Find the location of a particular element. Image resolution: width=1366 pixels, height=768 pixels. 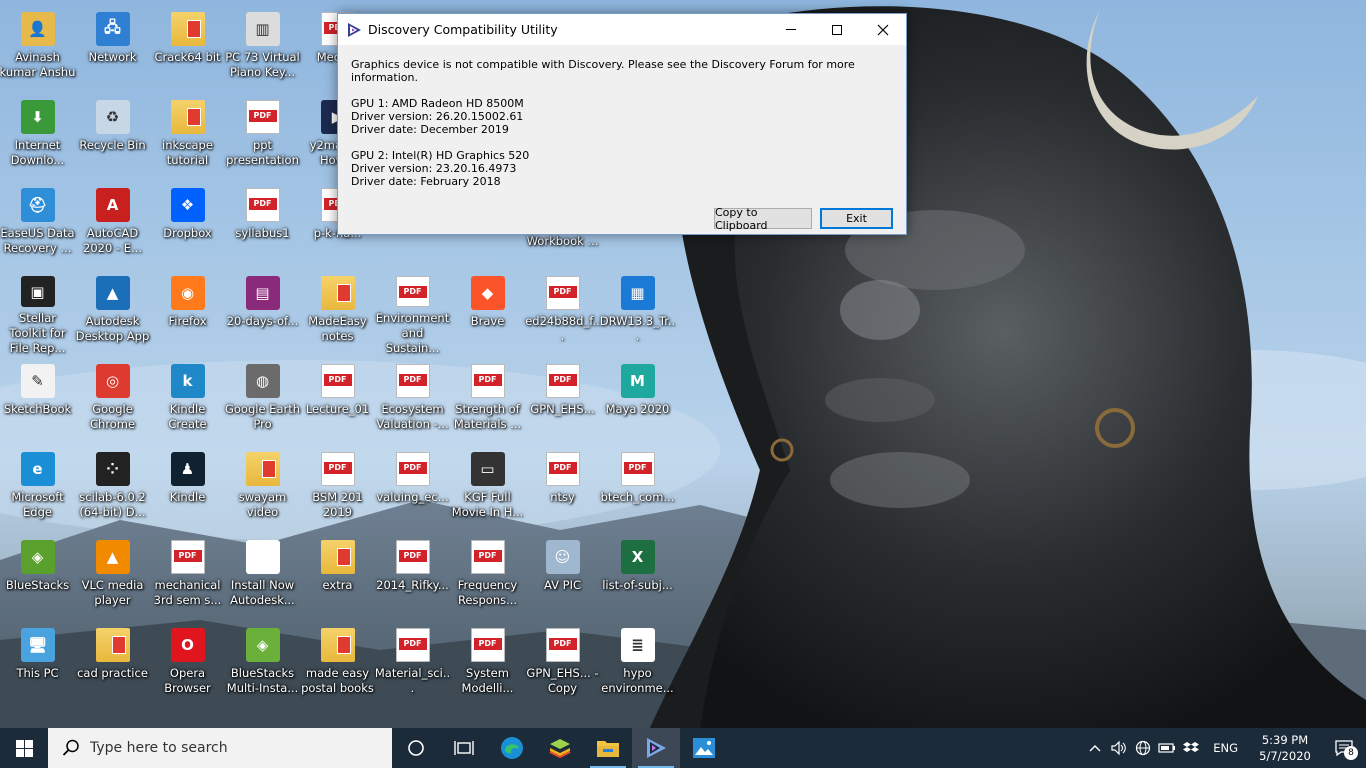

minimize-button is located at coordinates (791, 29).